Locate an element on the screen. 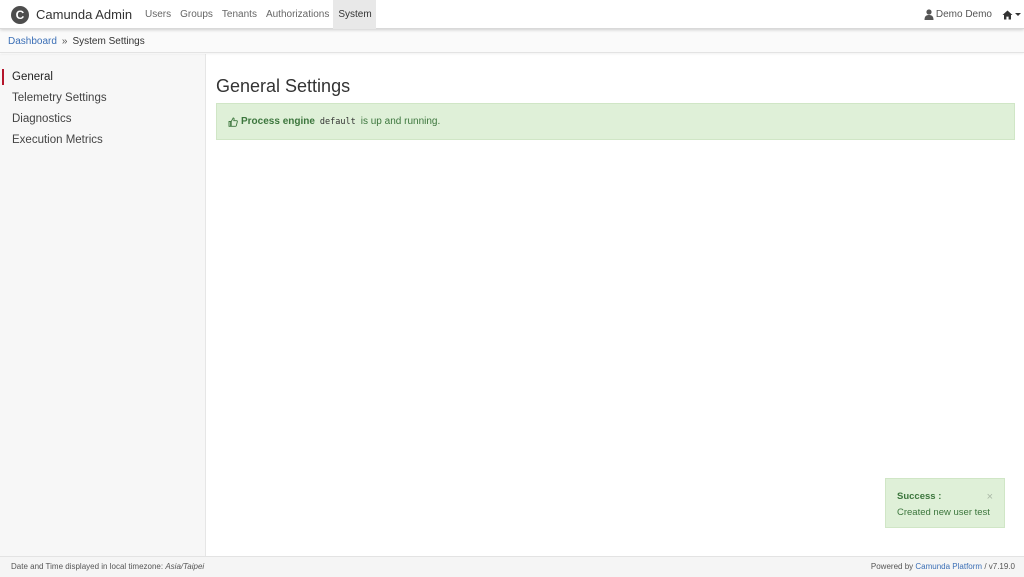 Image resolution: width=1024 pixels, height=577 pixels. sidebar-item-execution-metrics: Execution Metrics is located at coordinates (57, 140).